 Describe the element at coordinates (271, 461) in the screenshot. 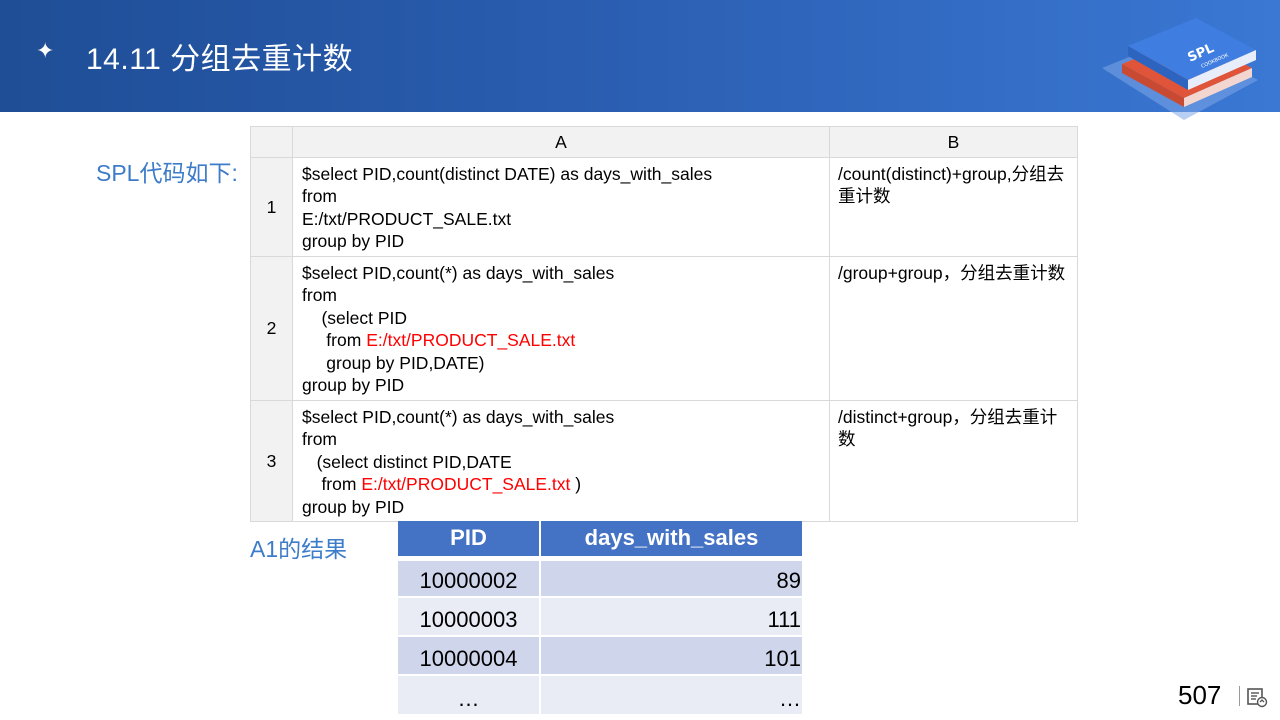

I see `row-number-3: 3` at that location.